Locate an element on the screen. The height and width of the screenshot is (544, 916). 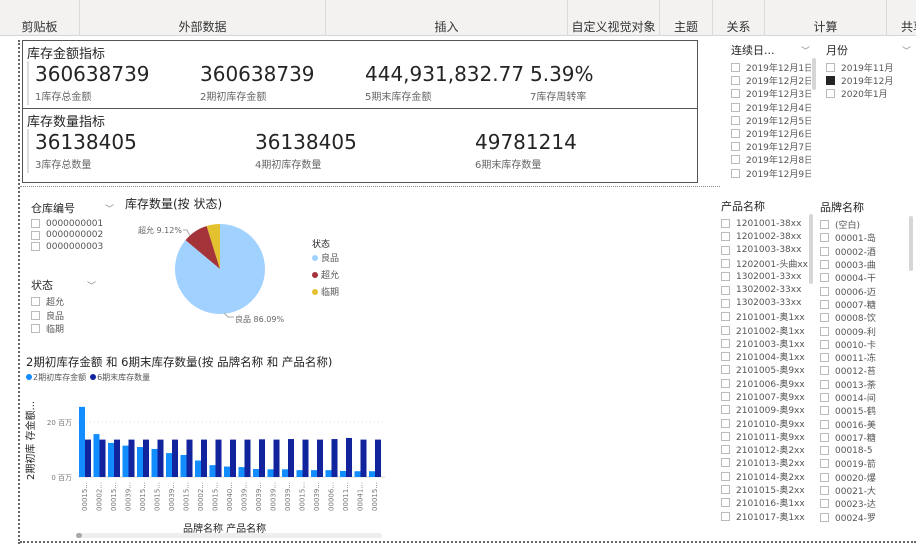
slicer-item: 00011-冻 is located at coordinates (860, 357).